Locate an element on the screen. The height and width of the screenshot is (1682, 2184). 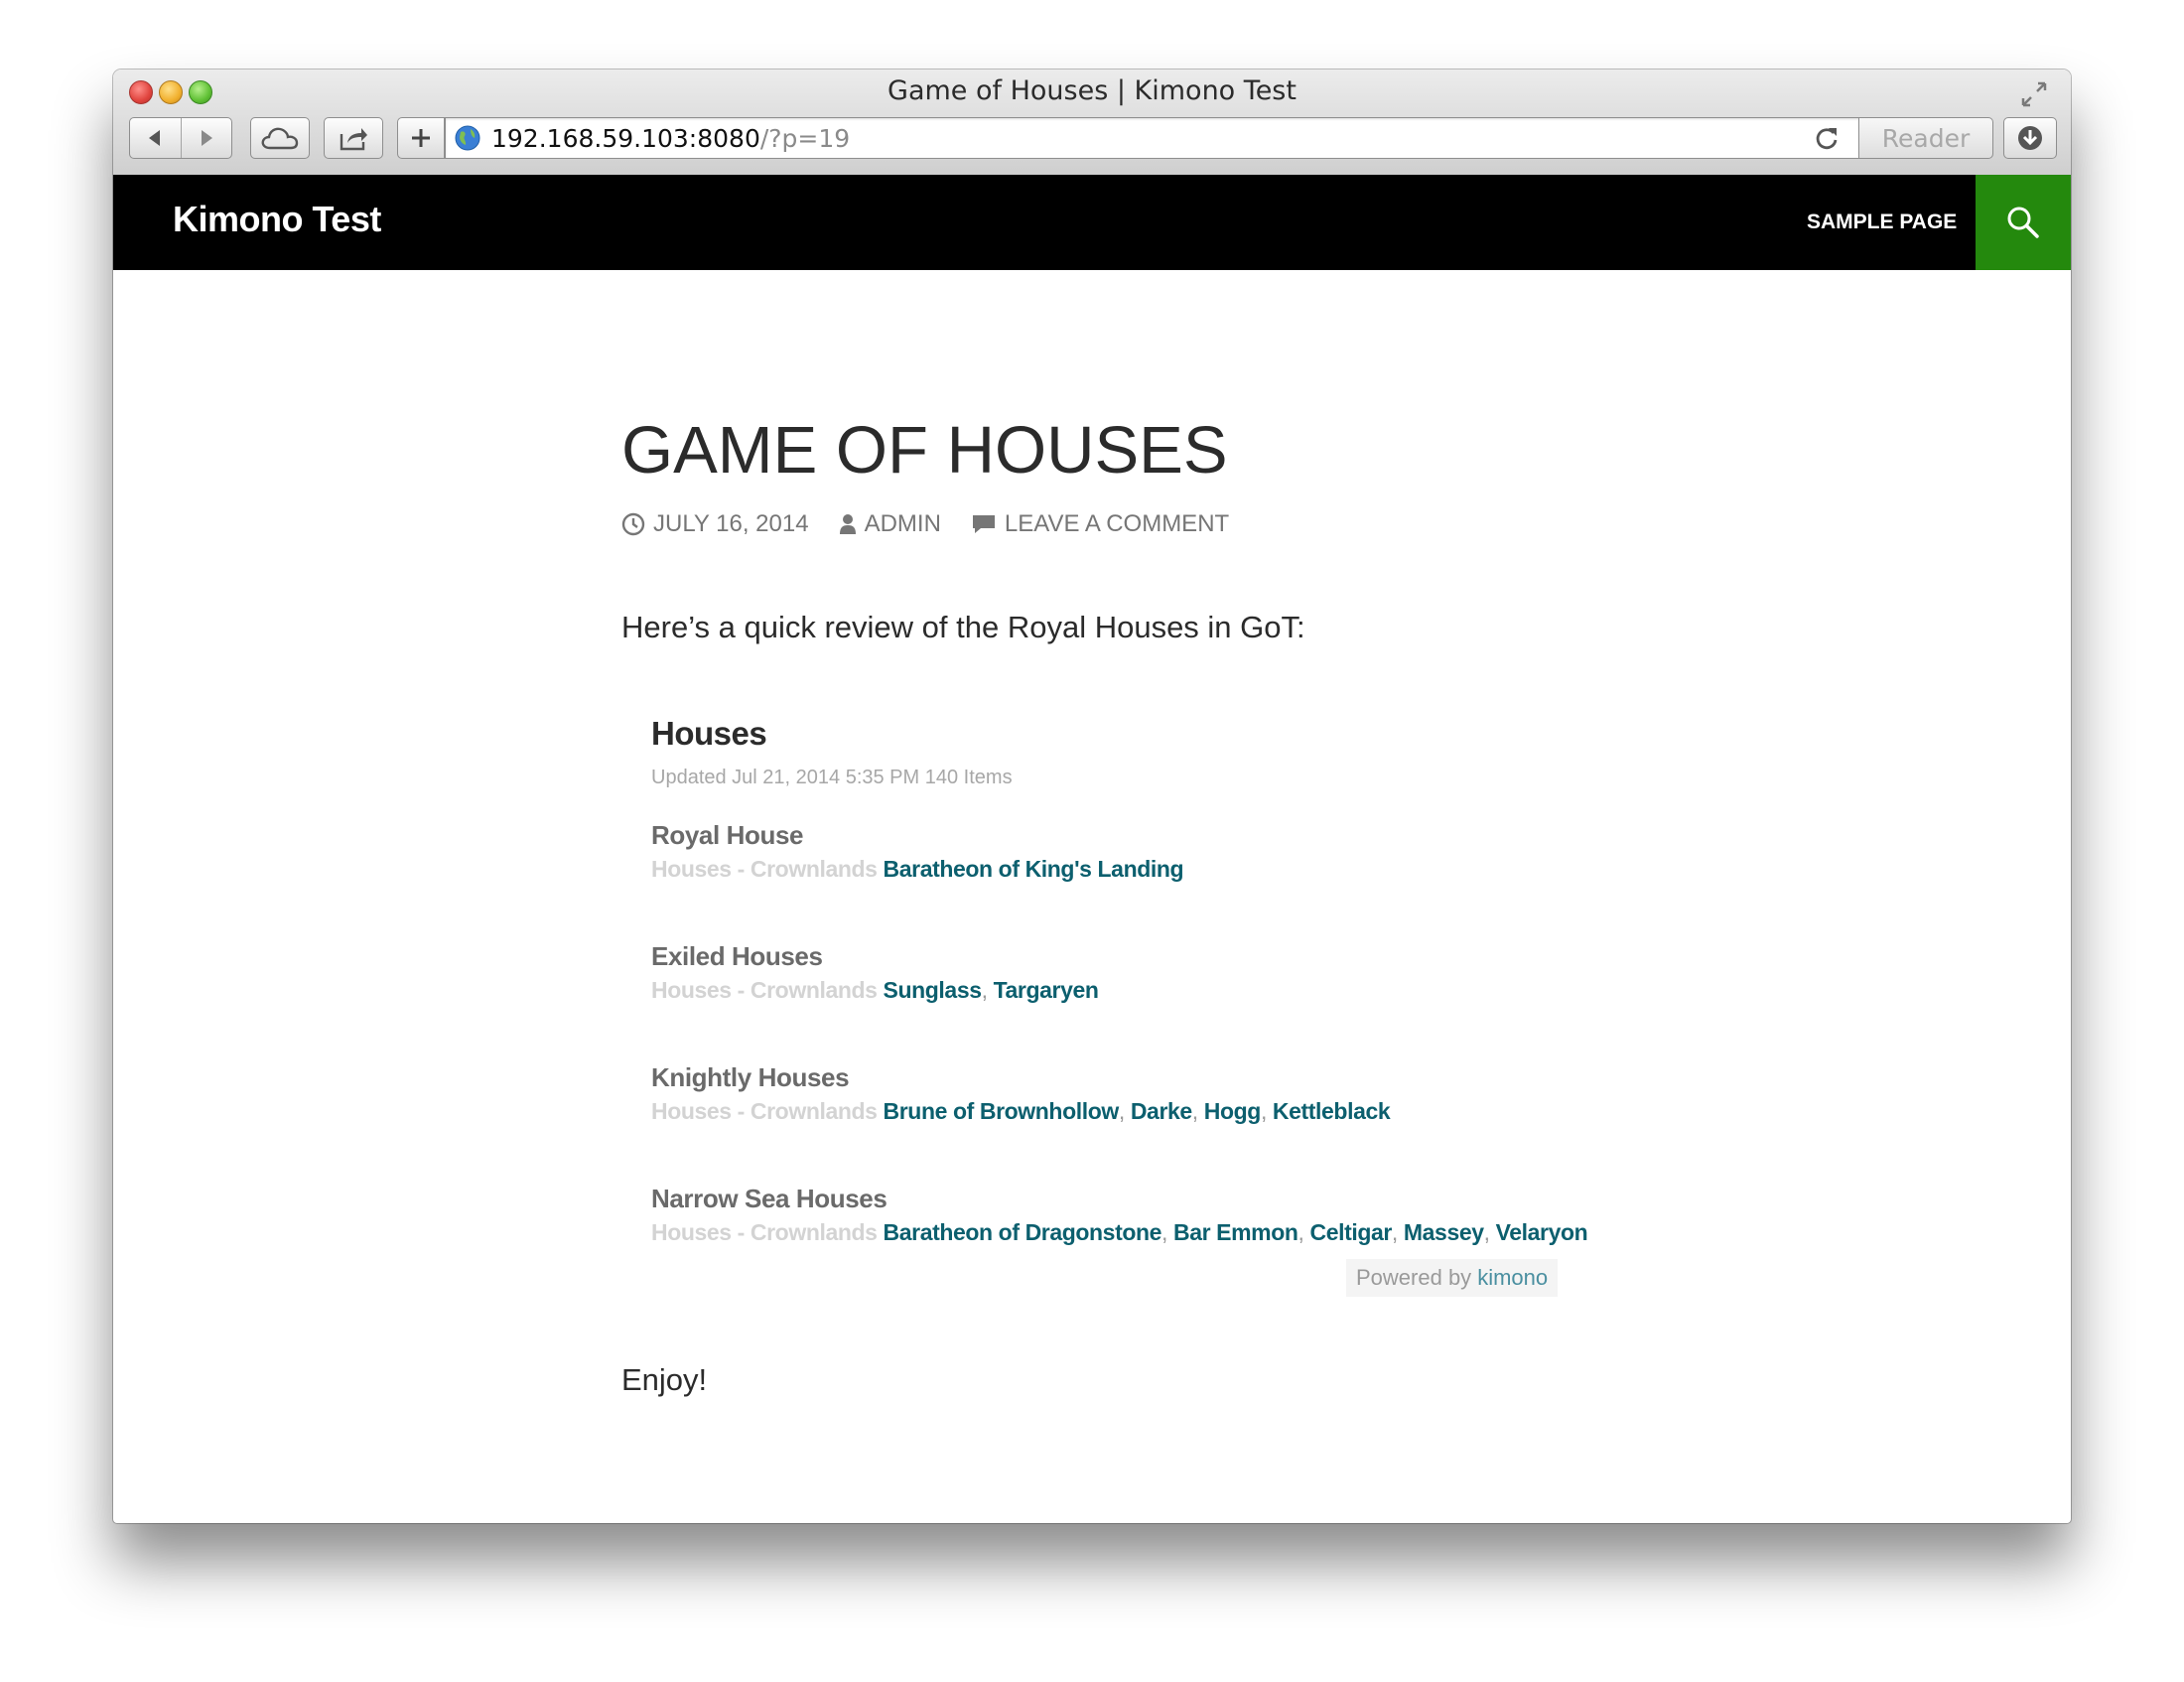
group-title: Narrow Sea Houses is located at coordinates (769, 1198).